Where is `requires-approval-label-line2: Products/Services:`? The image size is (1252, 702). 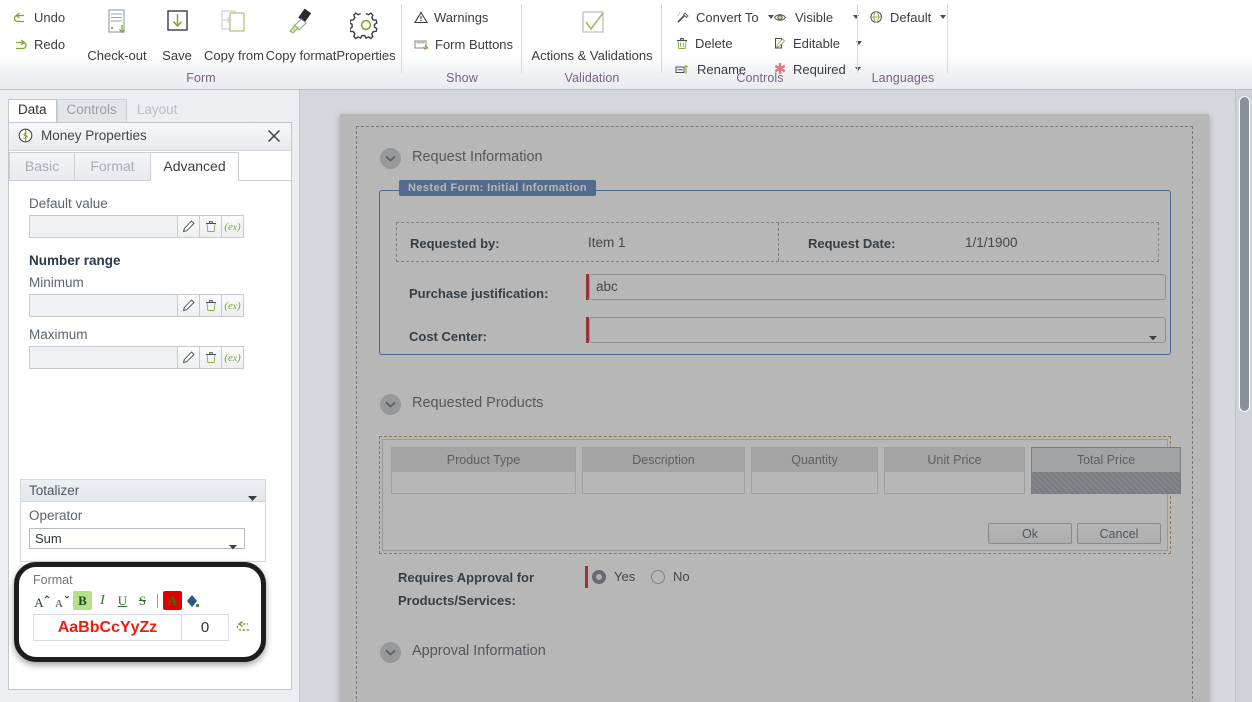
requires-approval-label-line2: Products/Services: is located at coordinates (457, 600).